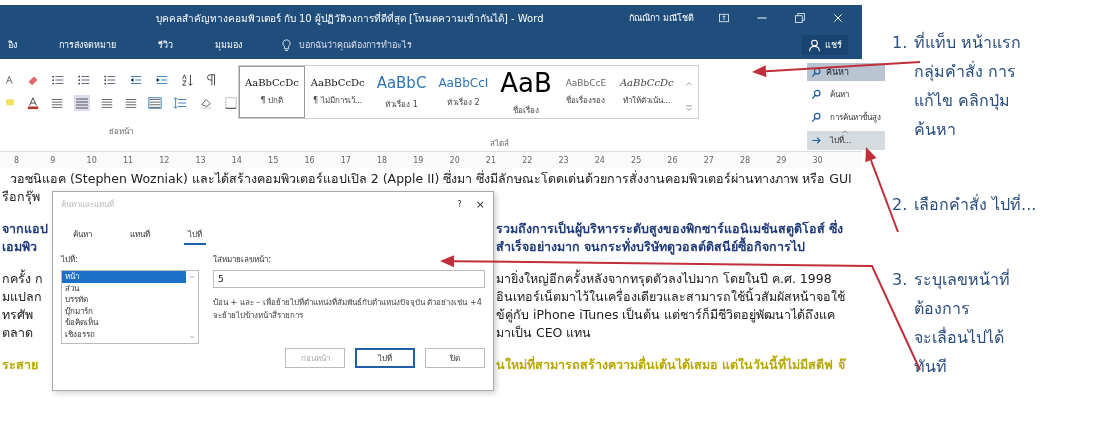 The width and height of the screenshot is (1099, 444). What do you see at coordinates (231, 103) in the screenshot?
I see `borders-icon` at bounding box center [231, 103].